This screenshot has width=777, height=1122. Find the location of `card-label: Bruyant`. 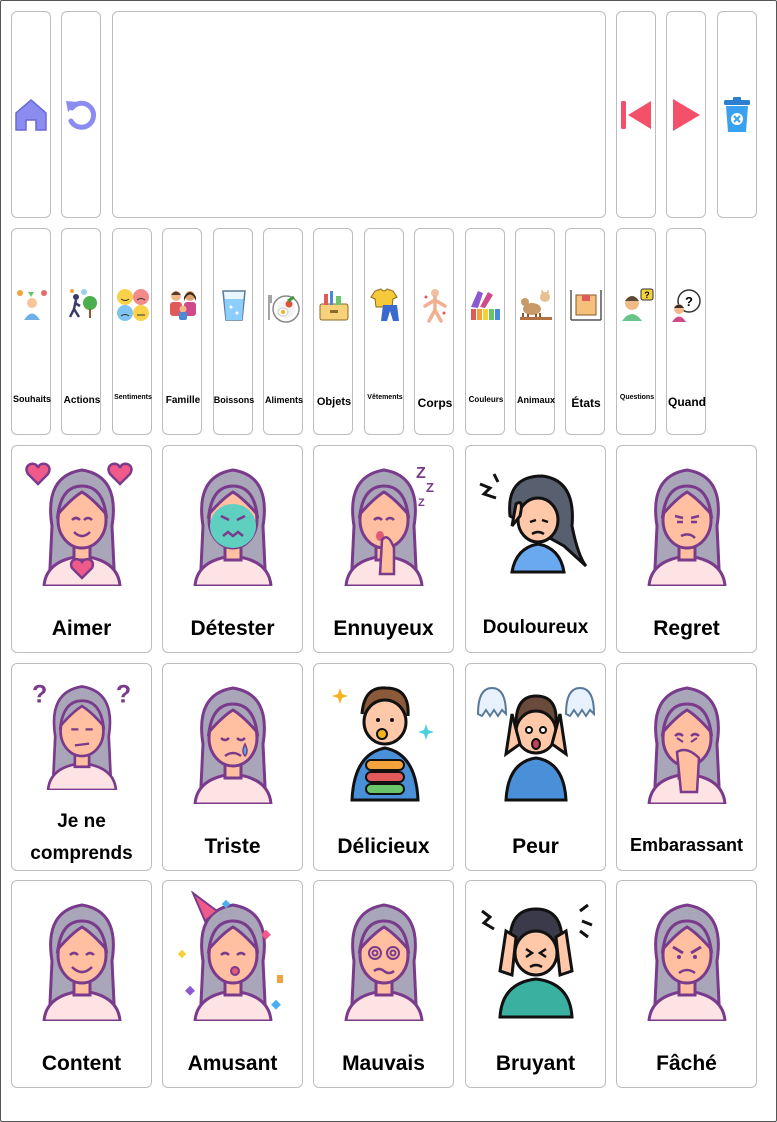

card-label: Bruyant is located at coordinates (535, 1063).